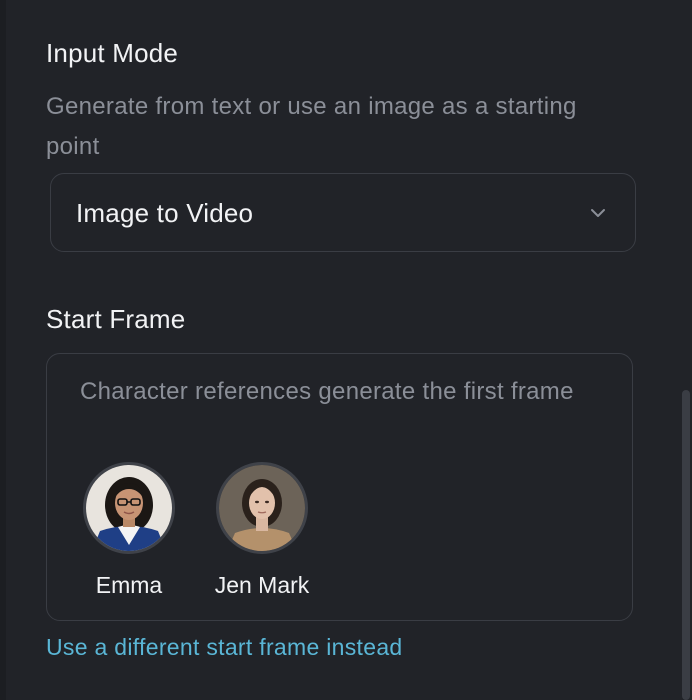  I want to click on start-frame-title: Start Frame, so click(116, 319).